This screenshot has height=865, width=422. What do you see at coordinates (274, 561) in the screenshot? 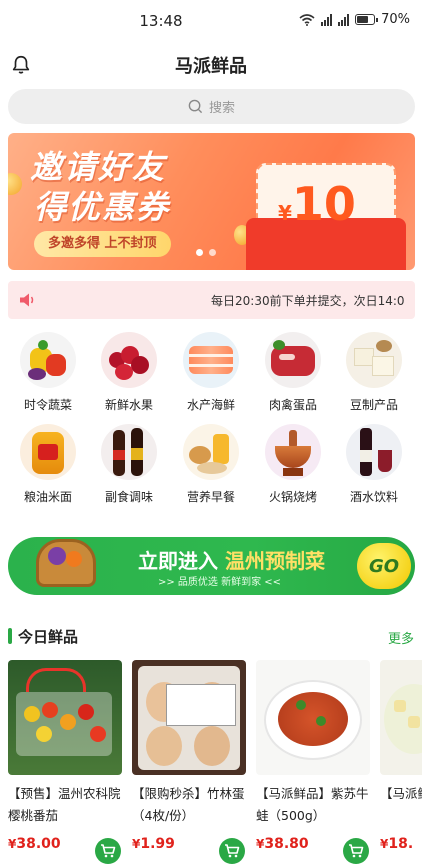
I see `promo-title-highlight: 温州预制菜` at bounding box center [274, 561].